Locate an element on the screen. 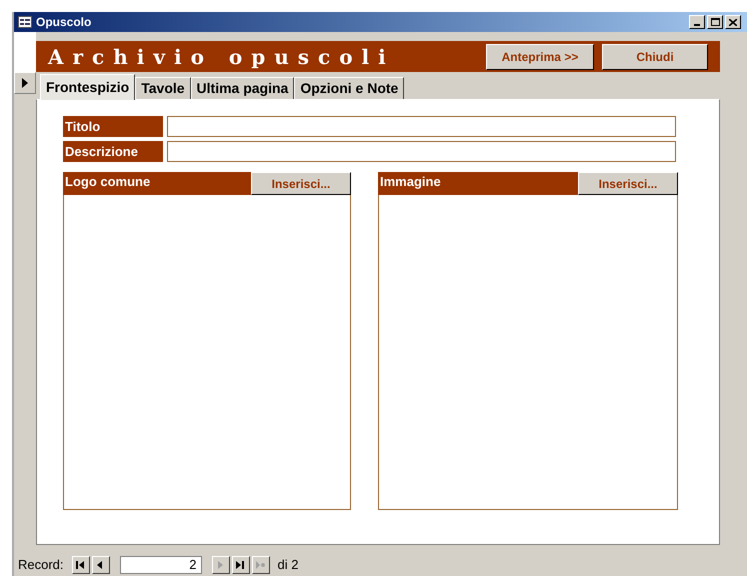 This screenshot has width=747, height=576. close-button is located at coordinates (733, 22).